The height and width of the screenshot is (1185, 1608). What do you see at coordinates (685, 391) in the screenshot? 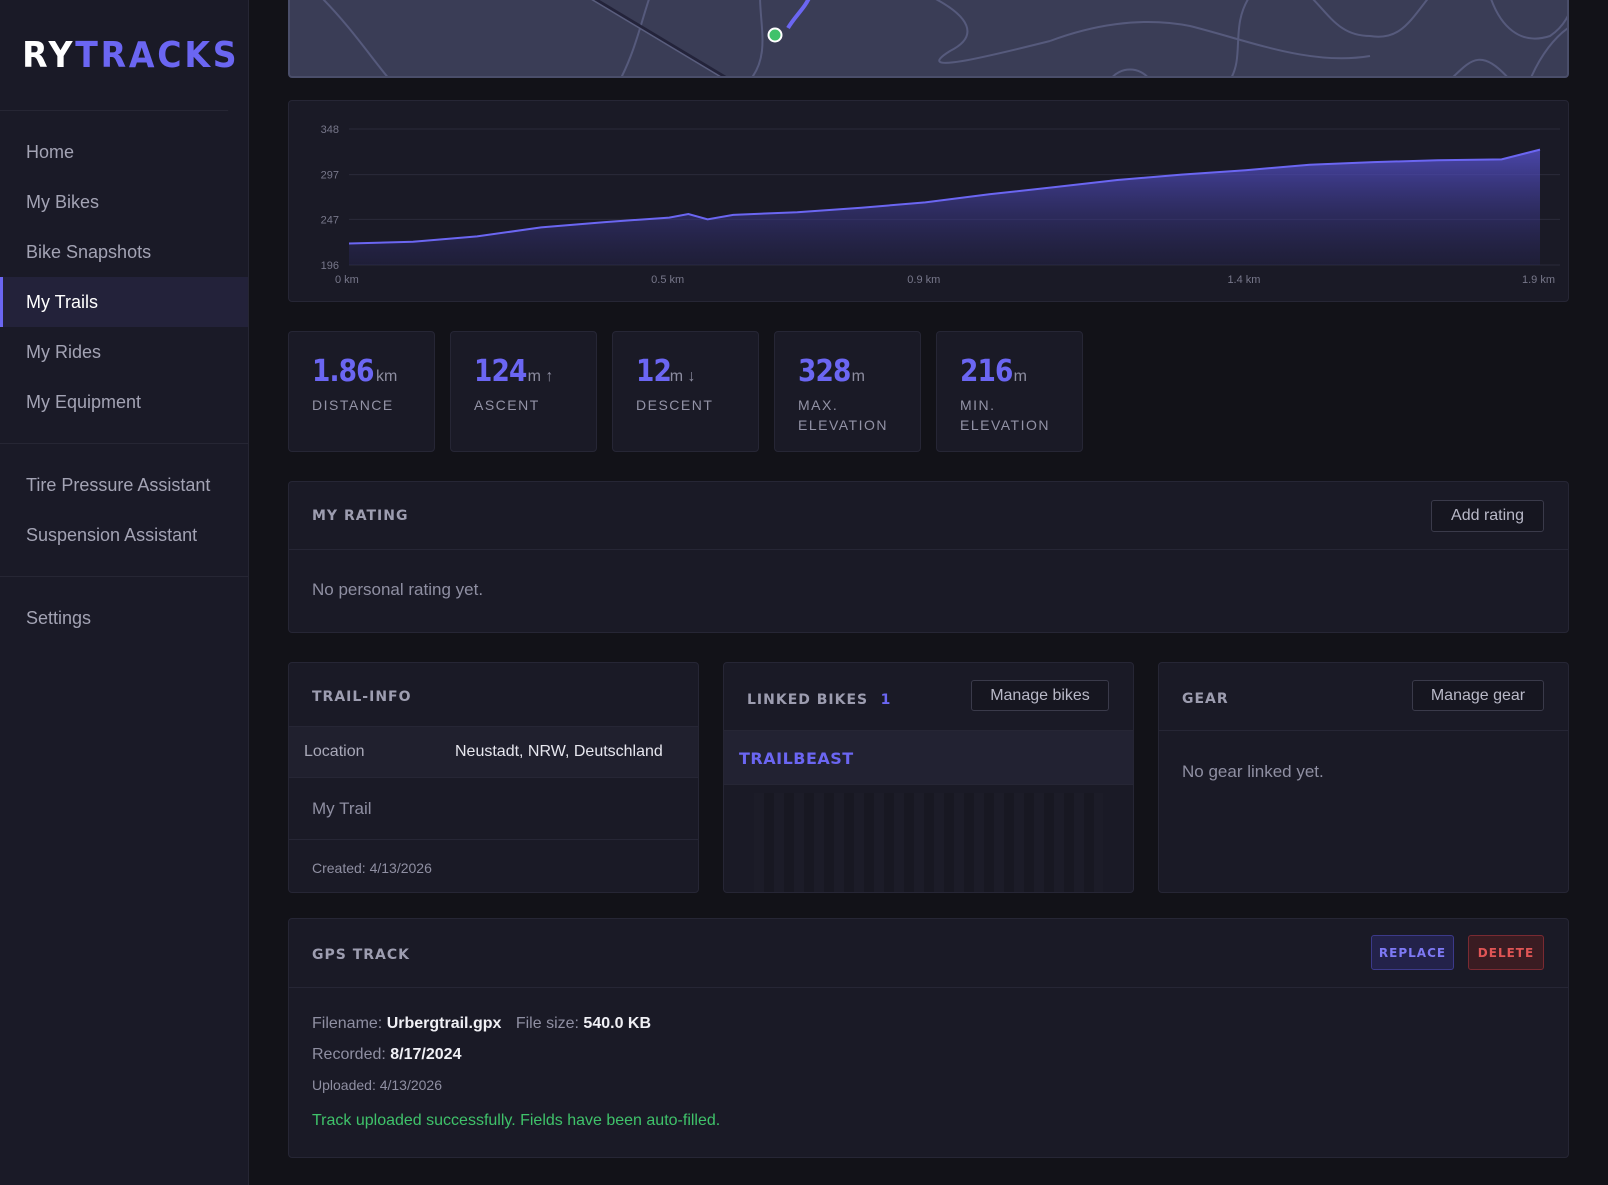
I see `stat-descent: 12m ↓ DESCENT` at bounding box center [685, 391].